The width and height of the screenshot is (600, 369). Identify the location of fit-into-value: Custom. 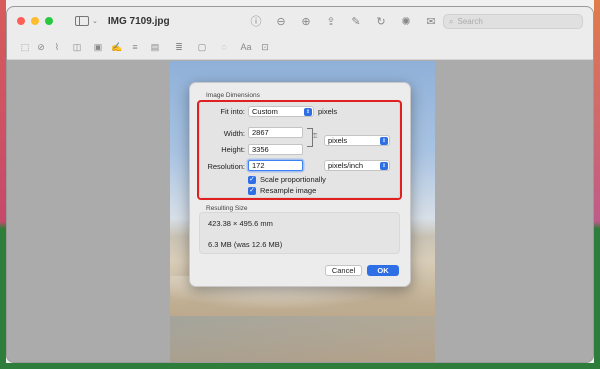
(265, 111).